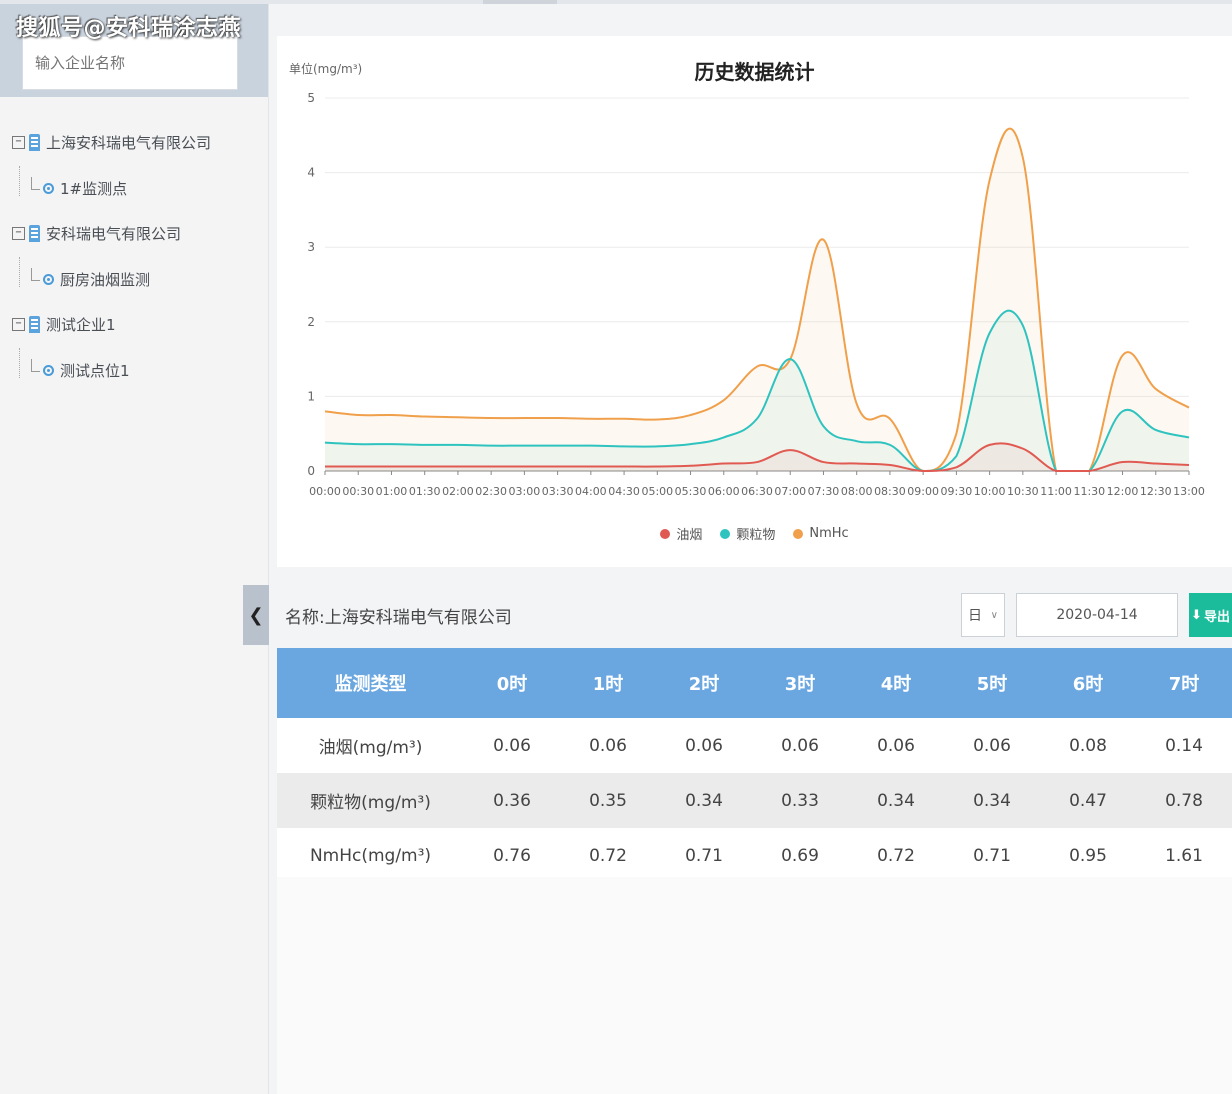 This screenshot has height=1094, width=1232. I want to click on table-cell: 0.95, so click(1088, 855).